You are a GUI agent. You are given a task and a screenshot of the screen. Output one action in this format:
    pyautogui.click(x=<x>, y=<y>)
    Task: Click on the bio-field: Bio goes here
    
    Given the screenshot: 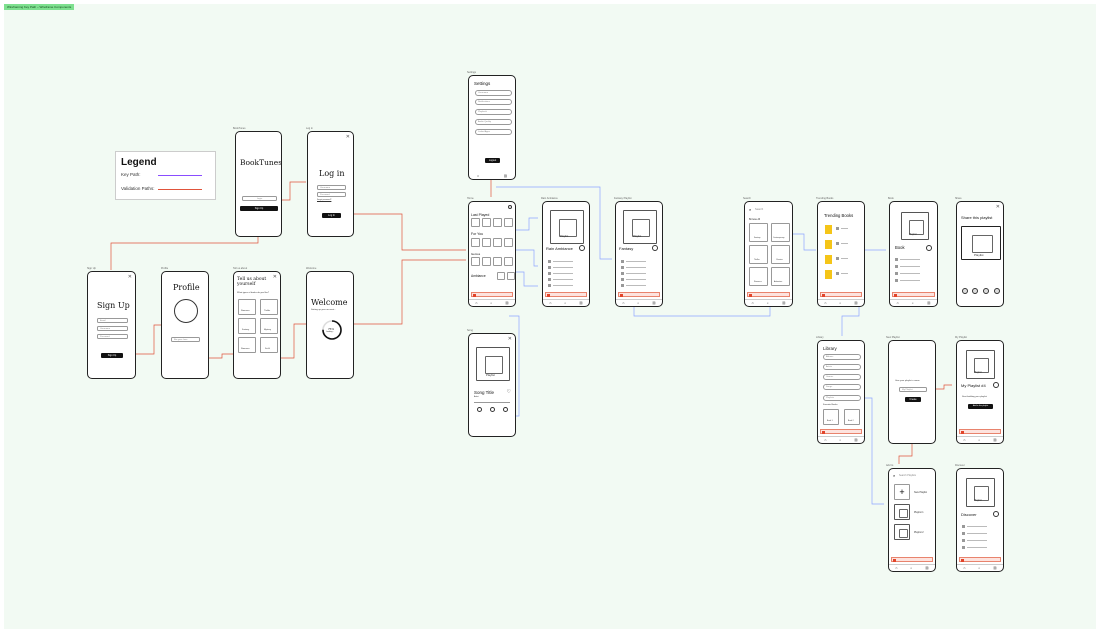 What is the action you would take?
    pyautogui.click(x=185, y=339)
    